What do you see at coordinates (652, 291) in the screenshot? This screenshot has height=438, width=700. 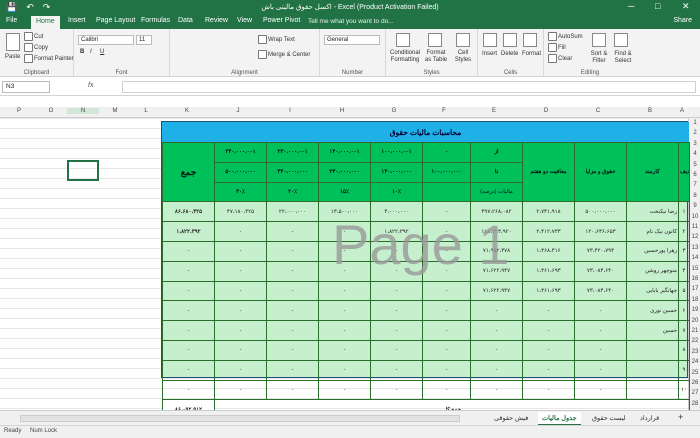 I see `employee-name: جهانگیر بابایی` at bounding box center [652, 291].